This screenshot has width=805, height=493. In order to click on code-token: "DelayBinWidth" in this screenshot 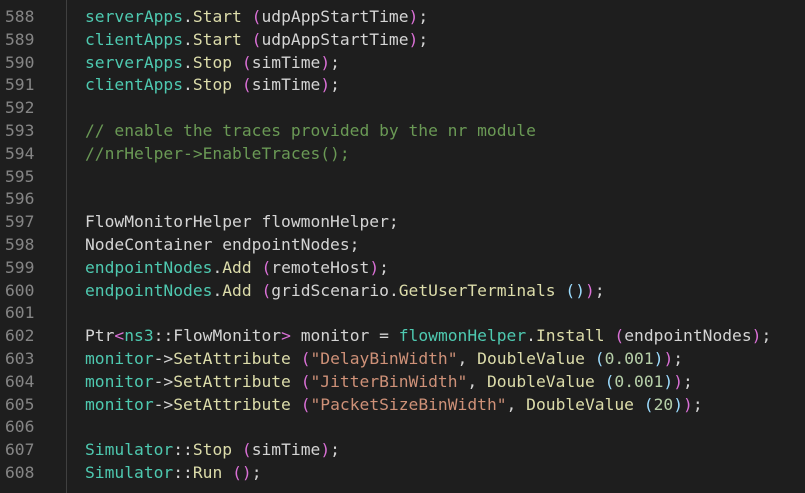, I will do `click(384, 358)`.